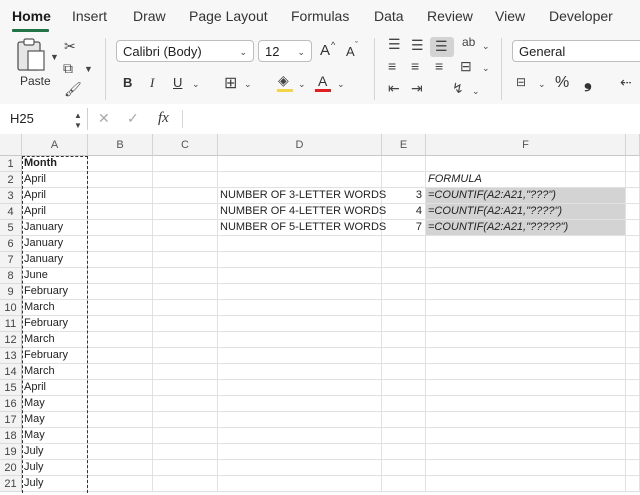 Image resolution: width=640 pixels, height=495 pixels. Describe the element at coordinates (11, 404) in the screenshot. I see `row-header: 16` at that location.